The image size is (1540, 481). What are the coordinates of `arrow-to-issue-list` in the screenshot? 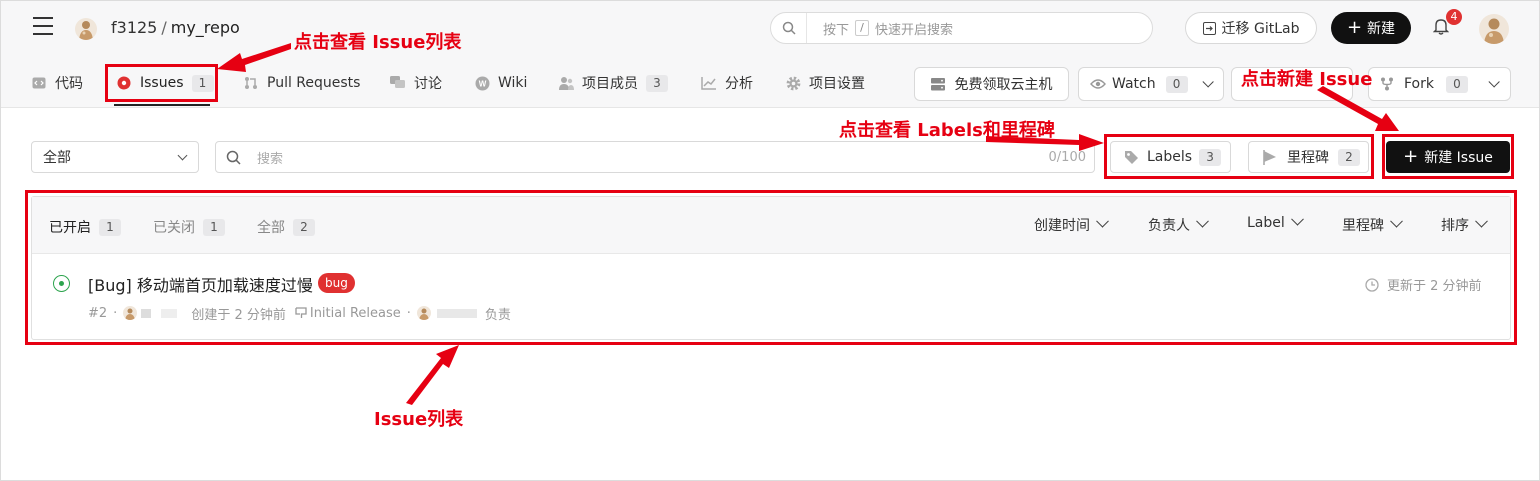 It's located at (432, 375).